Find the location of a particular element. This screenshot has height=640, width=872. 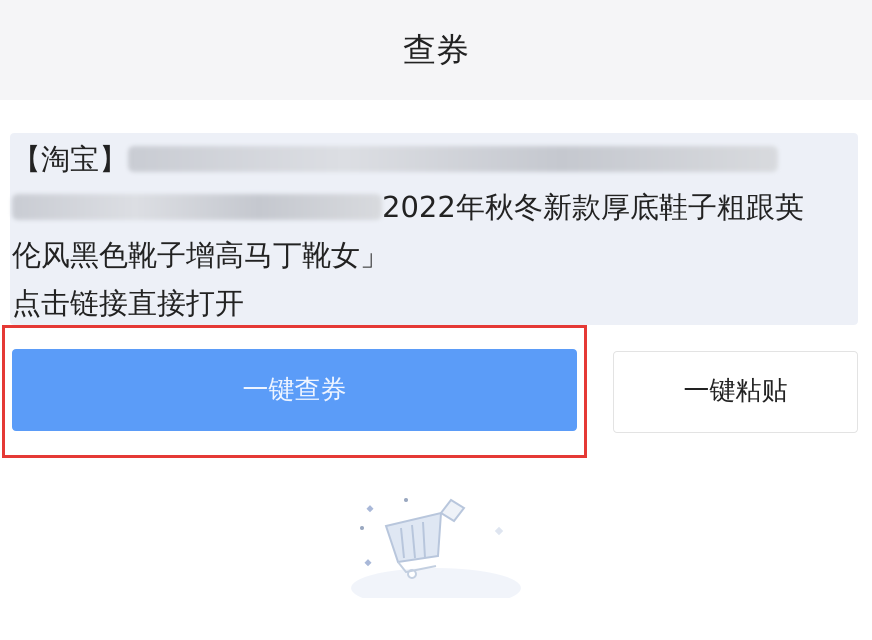

pasted-text-line: 【淘宝】 is located at coordinates (70, 159).